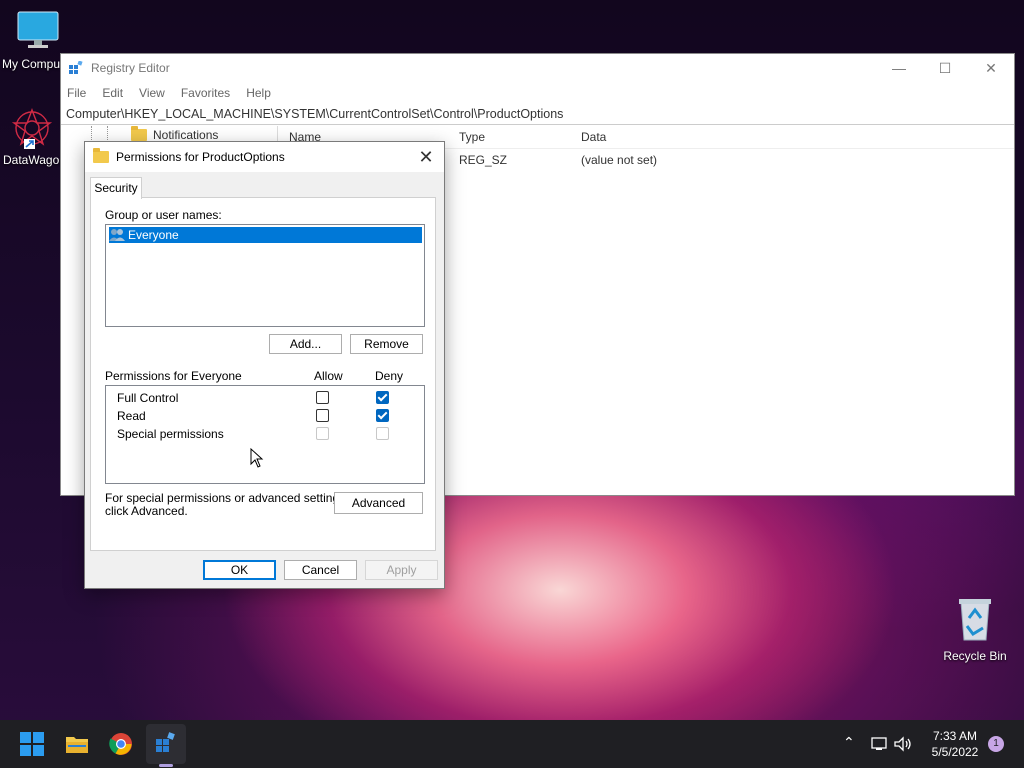 The height and width of the screenshot is (768, 1024). What do you see at coordinates (265, 235) in the screenshot?
I see `list-item-everyone: Everyone` at bounding box center [265, 235].